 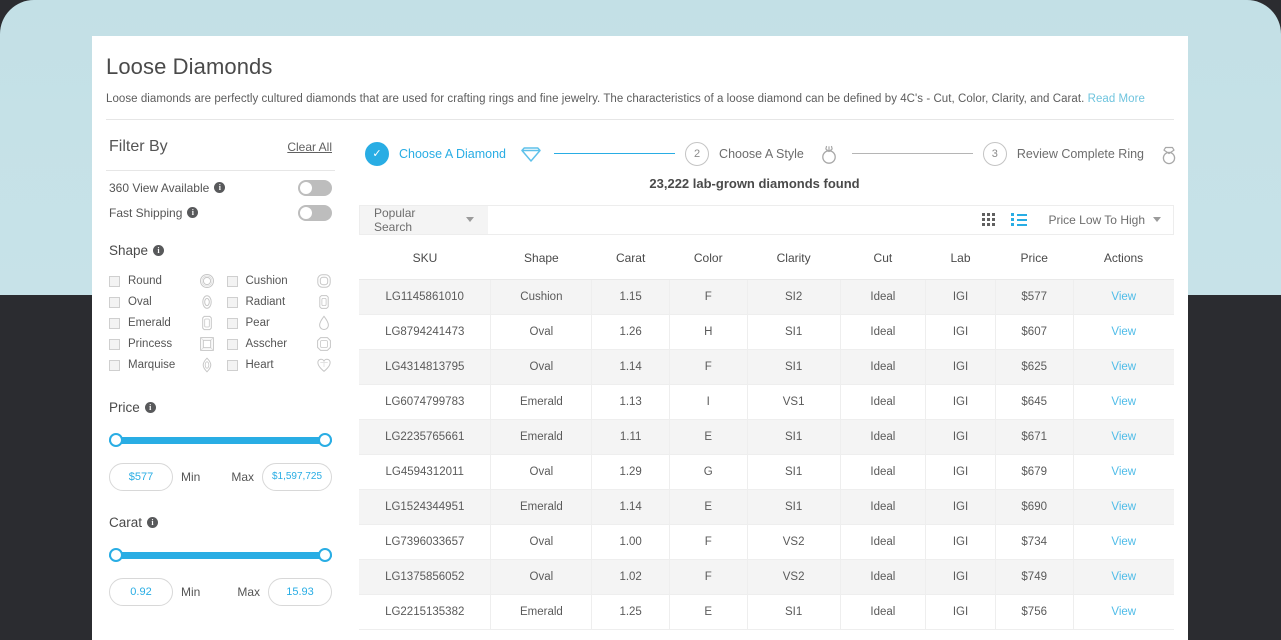 What do you see at coordinates (232, 281) in the screenshot?
I see `checkbox-cushion` at bounding box center [232, 281].